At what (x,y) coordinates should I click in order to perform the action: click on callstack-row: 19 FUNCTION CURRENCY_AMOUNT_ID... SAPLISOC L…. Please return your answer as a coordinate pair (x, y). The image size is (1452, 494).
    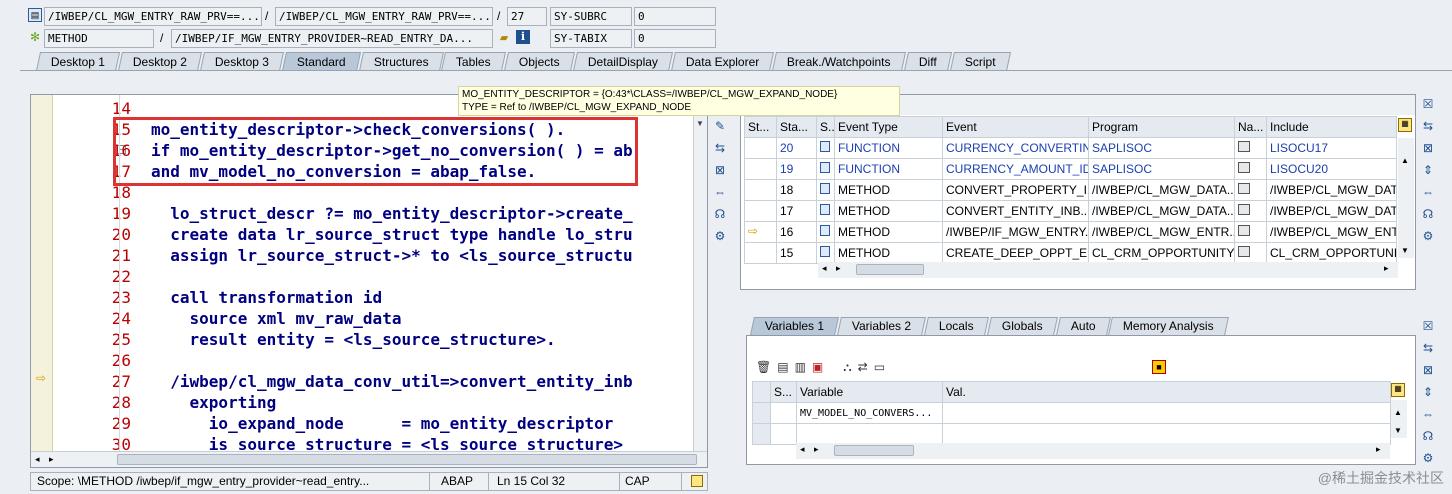
    Looking at the image, I should click on (1070, 169).